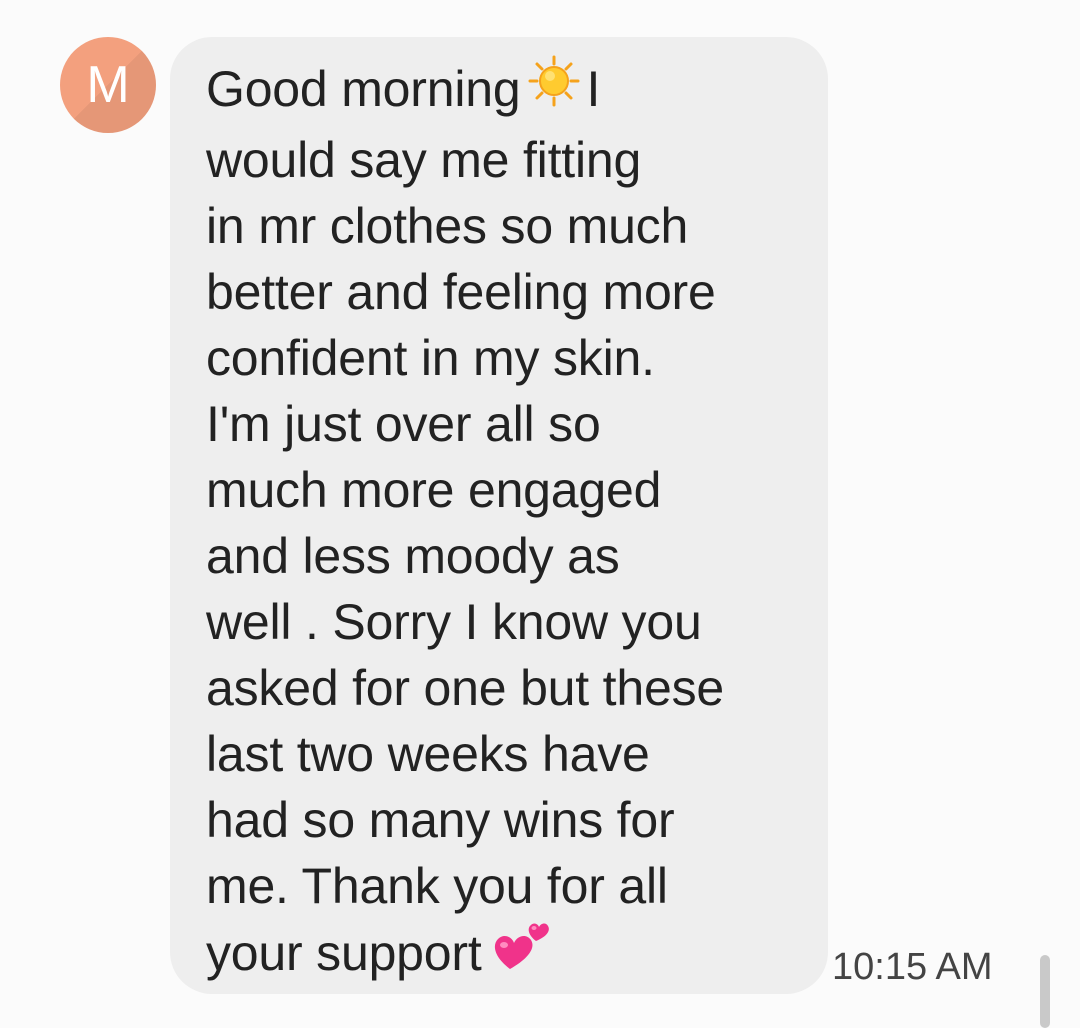 Image resolution: width=1080 pixels, height=1028 pixels. What do you see at coordinates (554, 89) in the screenshot?
I see `sun-icon` at bounding box center [554, 89].